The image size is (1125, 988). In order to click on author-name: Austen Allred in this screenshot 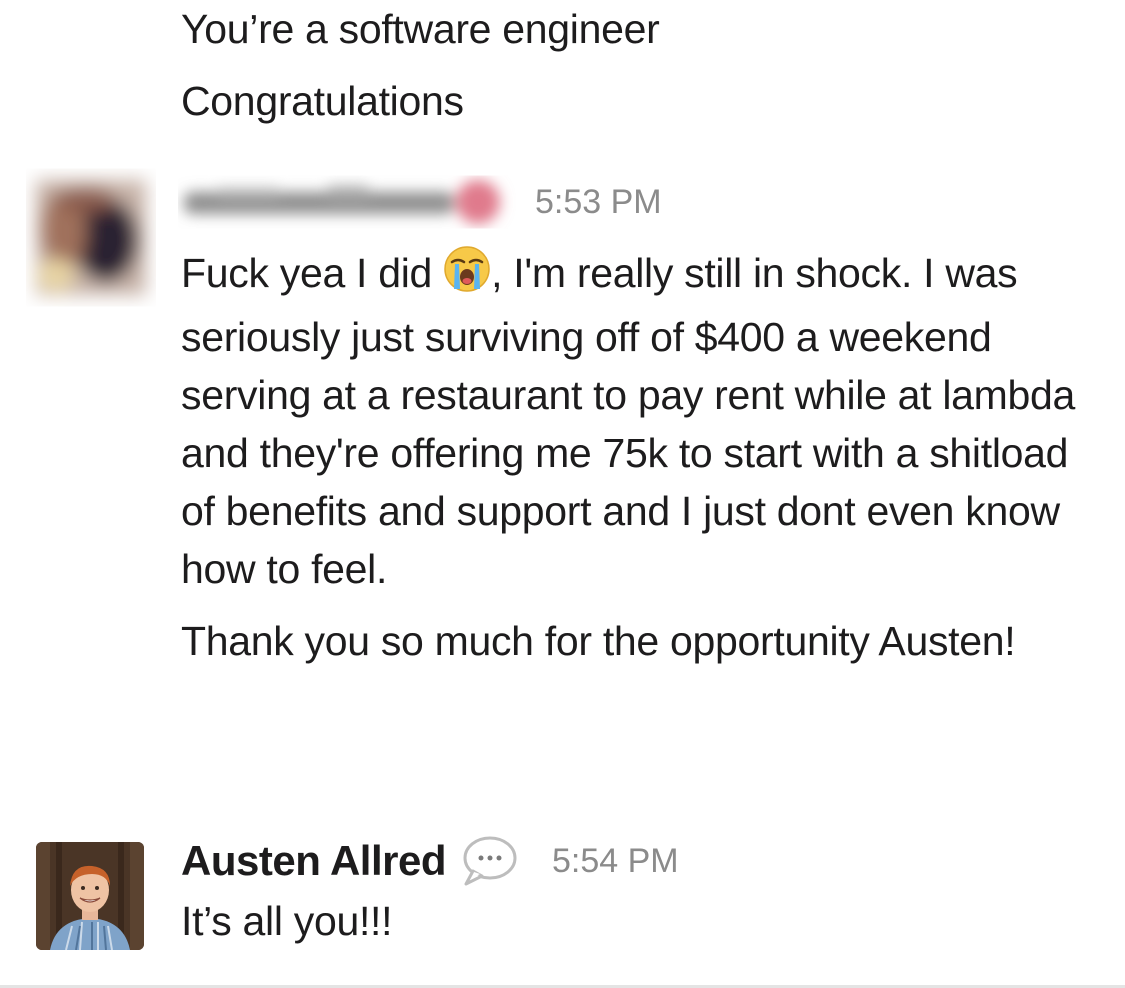, I will do `click(313, 861)`.